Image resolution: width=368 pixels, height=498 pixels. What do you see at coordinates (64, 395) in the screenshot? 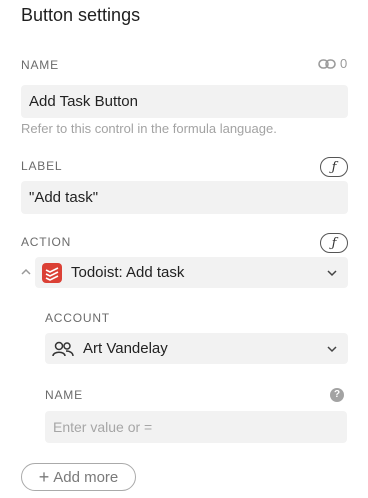
I see `action-name-label: NAME` at bounding box center [64, 395].